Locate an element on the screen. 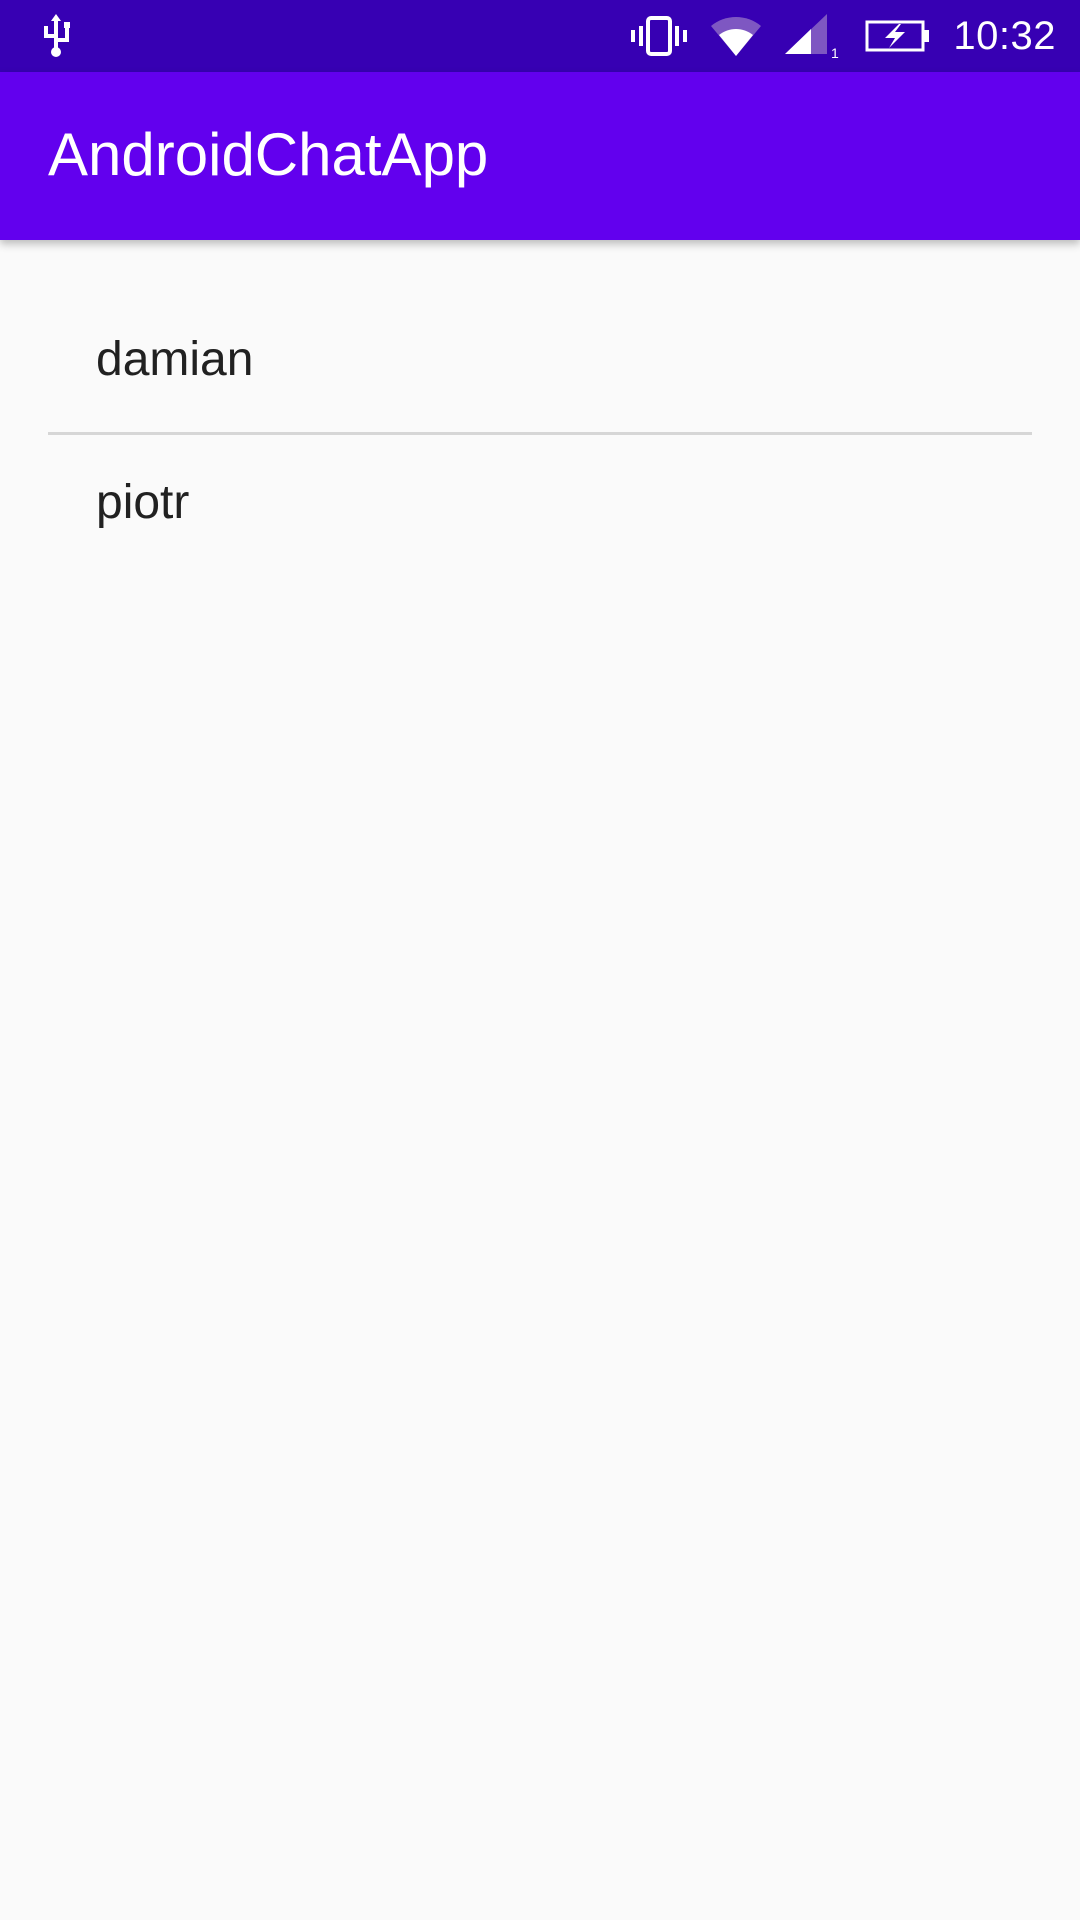 Image resolution: width=1080 pixels, height=1920 pixels. status-time: 10:32 is located at coordinates (1004, 35).